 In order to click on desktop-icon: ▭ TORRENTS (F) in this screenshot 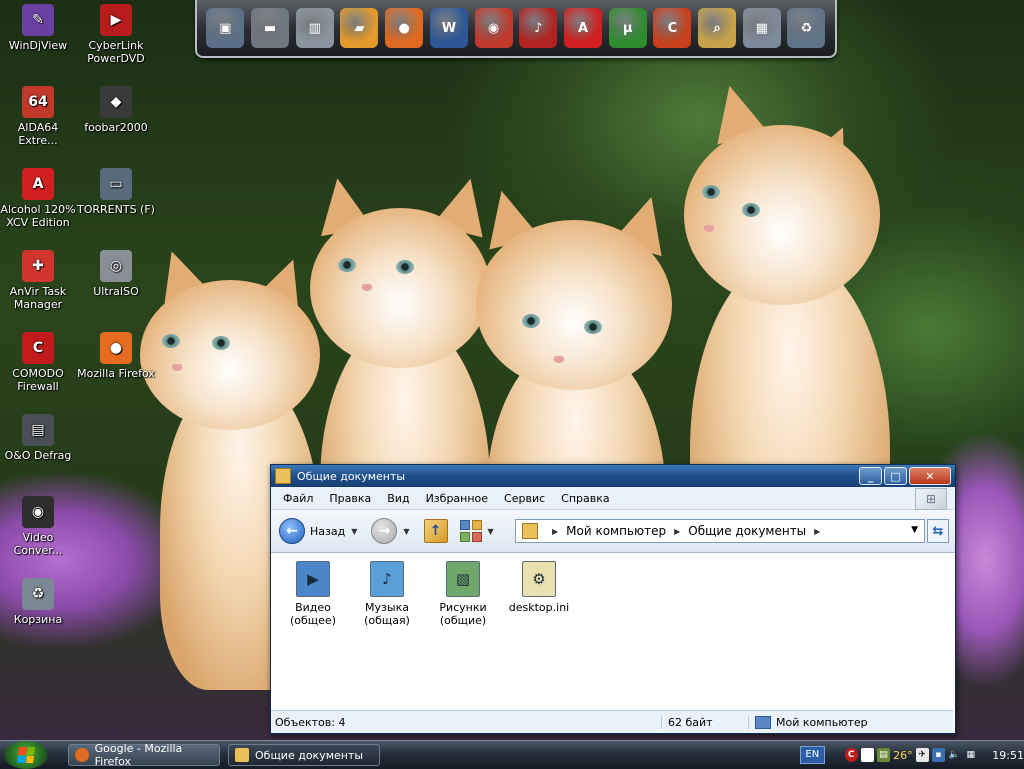, I will do `click(116, 192)`.